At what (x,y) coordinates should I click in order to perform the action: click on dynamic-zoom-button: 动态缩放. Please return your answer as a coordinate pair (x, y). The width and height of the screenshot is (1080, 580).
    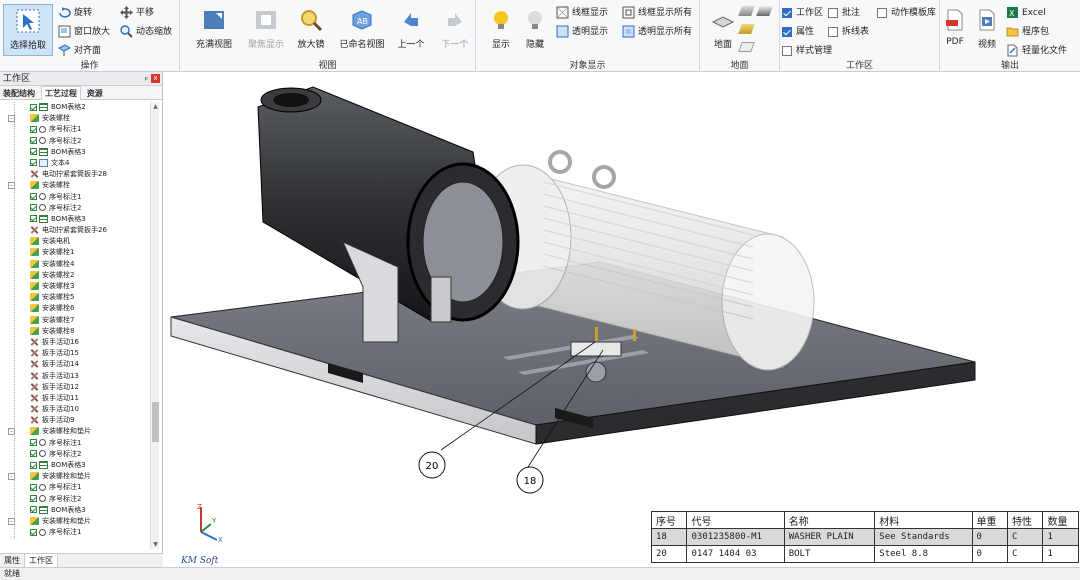
    Looking at the image, I should click on (146, 32).